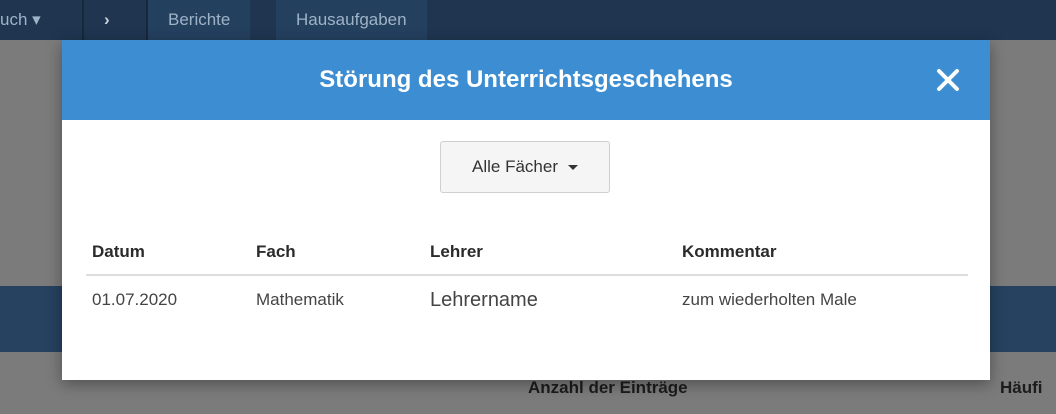 The height and width of the screenshot is (414, 1056). I want to click on close-icon, so click(948, 80).